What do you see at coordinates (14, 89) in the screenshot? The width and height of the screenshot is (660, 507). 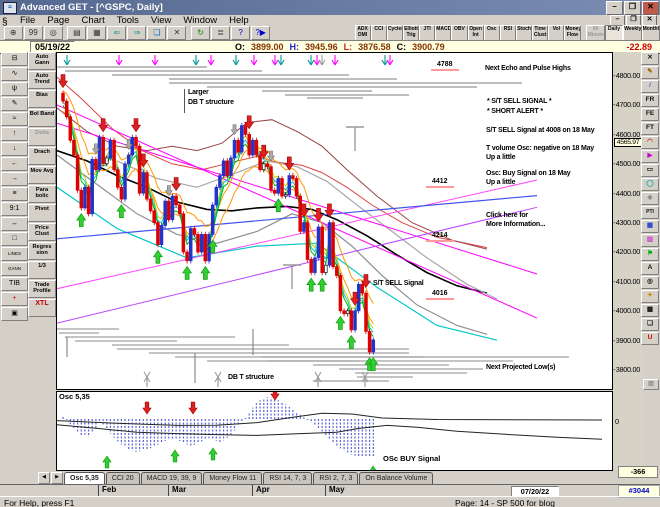 I see `pitchfork-icon: ψ` at bounding box center [14, 89].